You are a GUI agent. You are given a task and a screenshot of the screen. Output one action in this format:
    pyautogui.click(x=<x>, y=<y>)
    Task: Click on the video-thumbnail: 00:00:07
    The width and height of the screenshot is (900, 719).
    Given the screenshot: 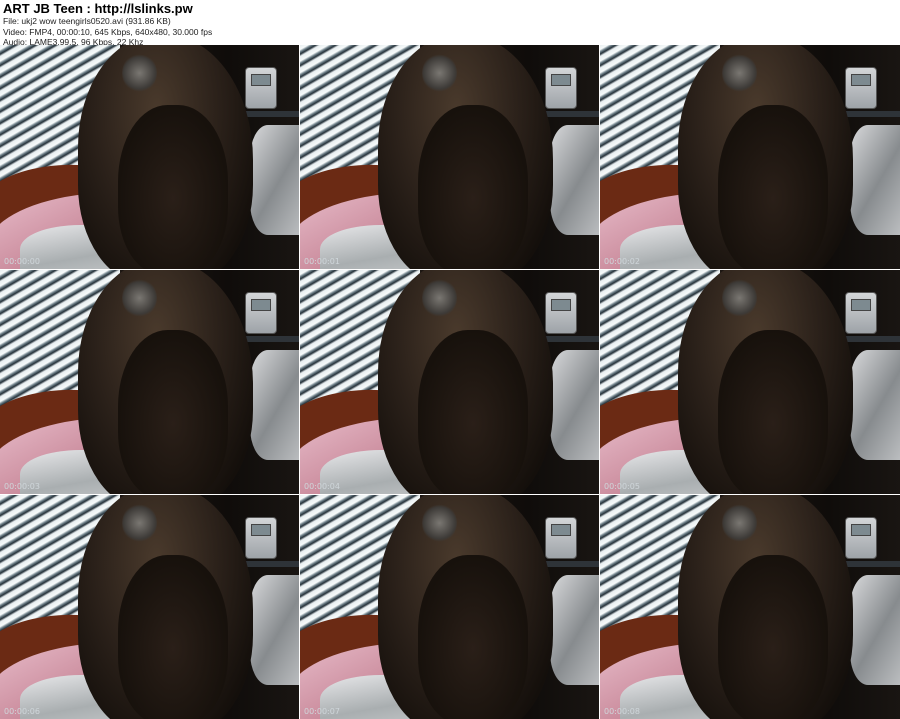 What is the action you would take?
    pyautogui.click(x=449, y=607)
    